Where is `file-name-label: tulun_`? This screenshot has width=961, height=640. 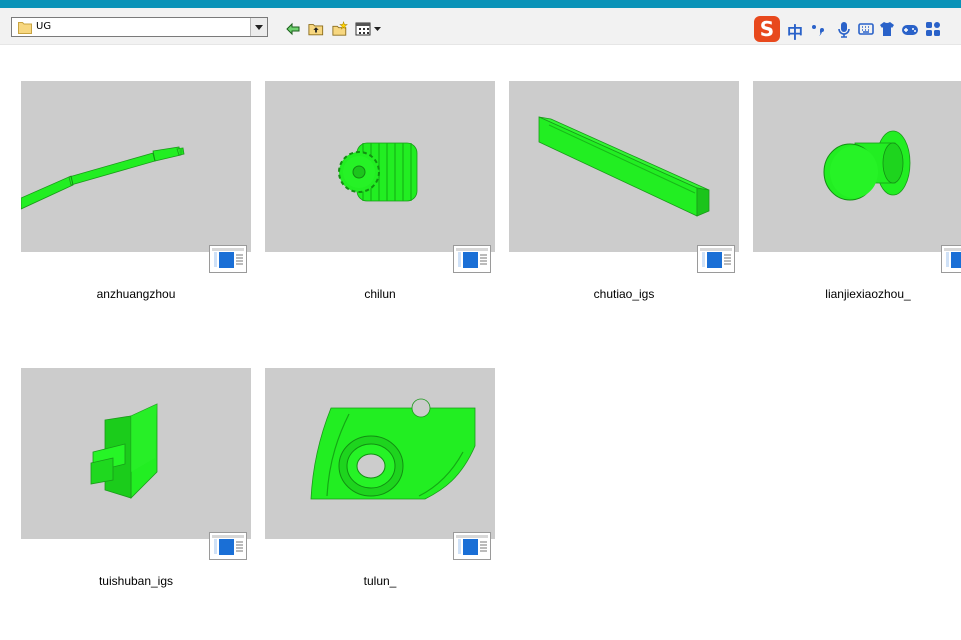
file-name-label: tulun_ is located at coordinates (380, 581).